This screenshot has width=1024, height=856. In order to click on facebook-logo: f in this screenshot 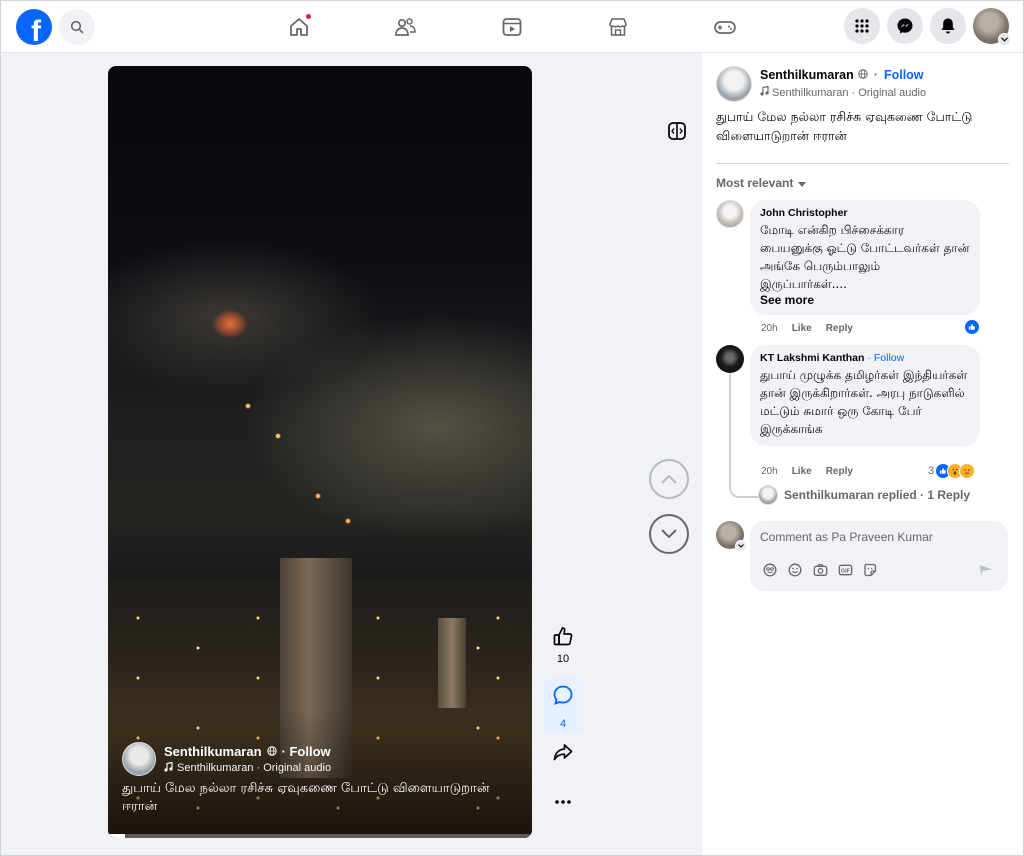, I will do `click(34, 27)`.